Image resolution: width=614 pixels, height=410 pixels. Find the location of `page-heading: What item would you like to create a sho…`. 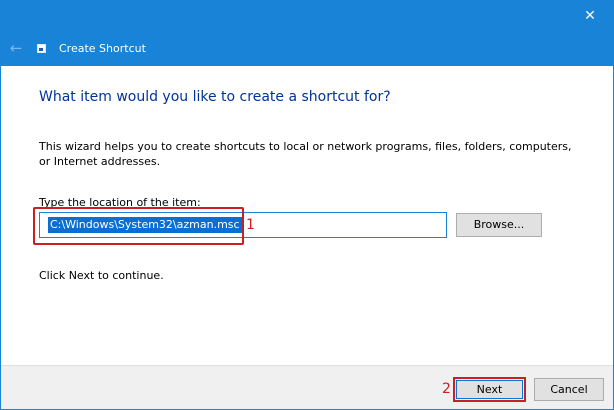

page-heading: What item would you like to create a sho… is located at coordinates (215, 97).